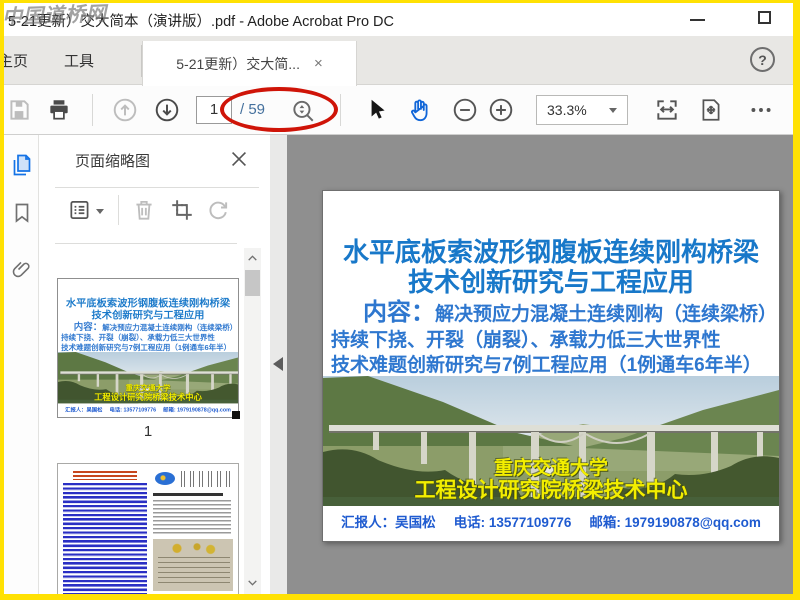  What do you see at coordinates (253, 109) in the screenshot?
I see `page-total-label: / 59` at bounding box center [253, 109].